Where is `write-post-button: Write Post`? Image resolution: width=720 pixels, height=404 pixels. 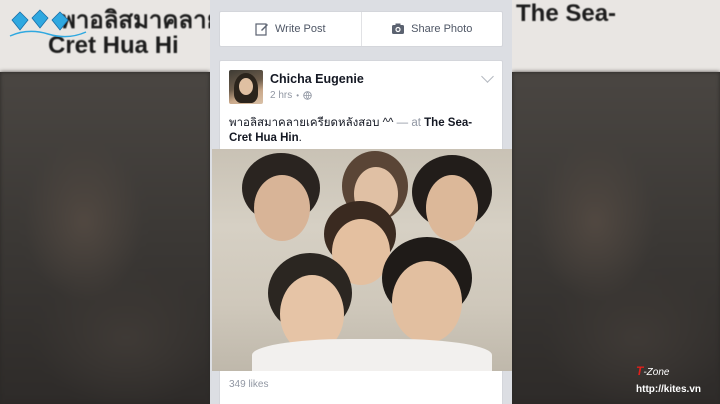
write-post-button: Write Post is located at coordinates (290, 29).